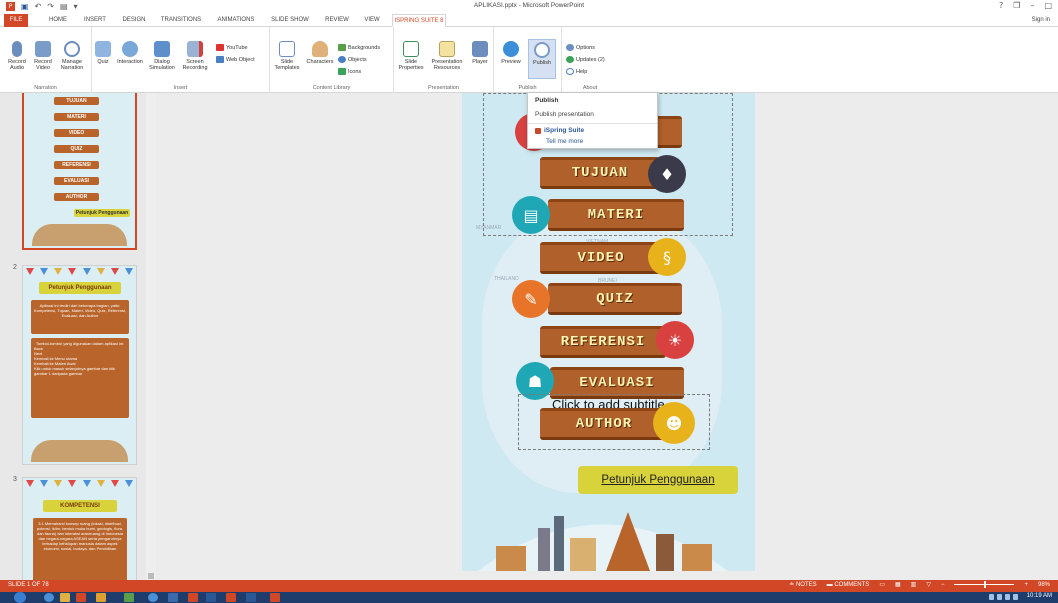  Describe the element at coordinates (411, 56) in the screenshot. I see `slide-properties-button: Slide Properties` at that location.